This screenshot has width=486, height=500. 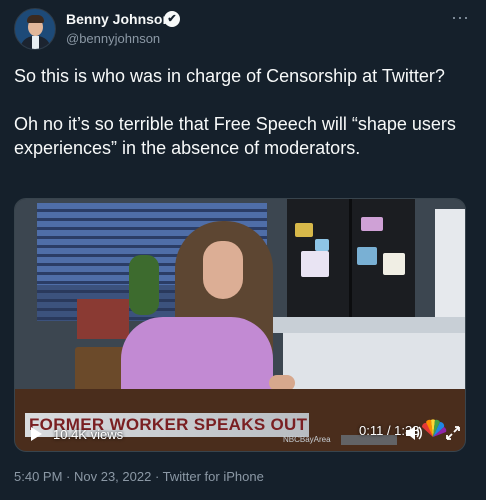 What do you see at coordinates (433, 429) in the screenshot?
I see `nbc-peacock-logo-icon` at bounding box center [433, 429].